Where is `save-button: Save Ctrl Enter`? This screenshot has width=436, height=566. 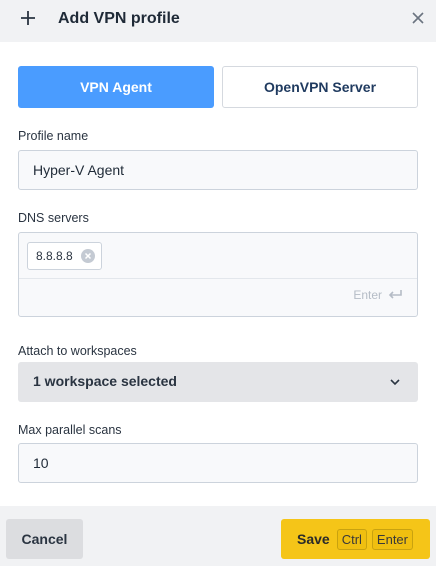 save-button: Save Ctrl Enter is located at coordinates (355, 539).